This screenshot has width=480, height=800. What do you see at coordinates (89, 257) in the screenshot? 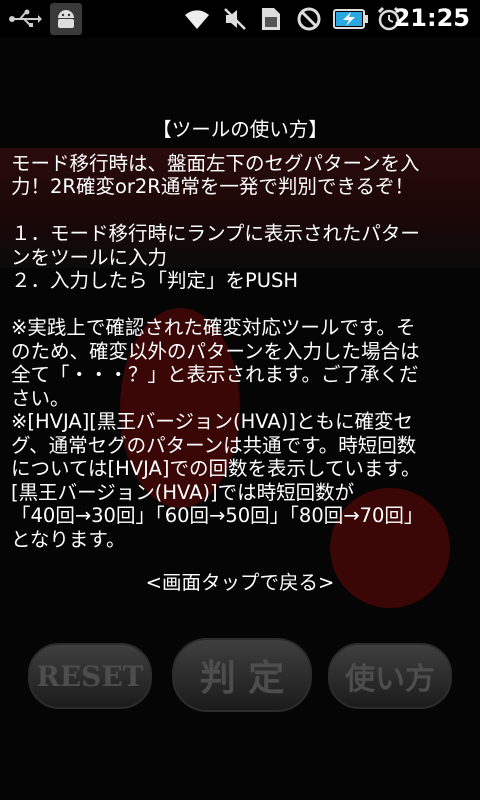
I see `help-line: ンをツールに入力` at bounding box center [89, 257].